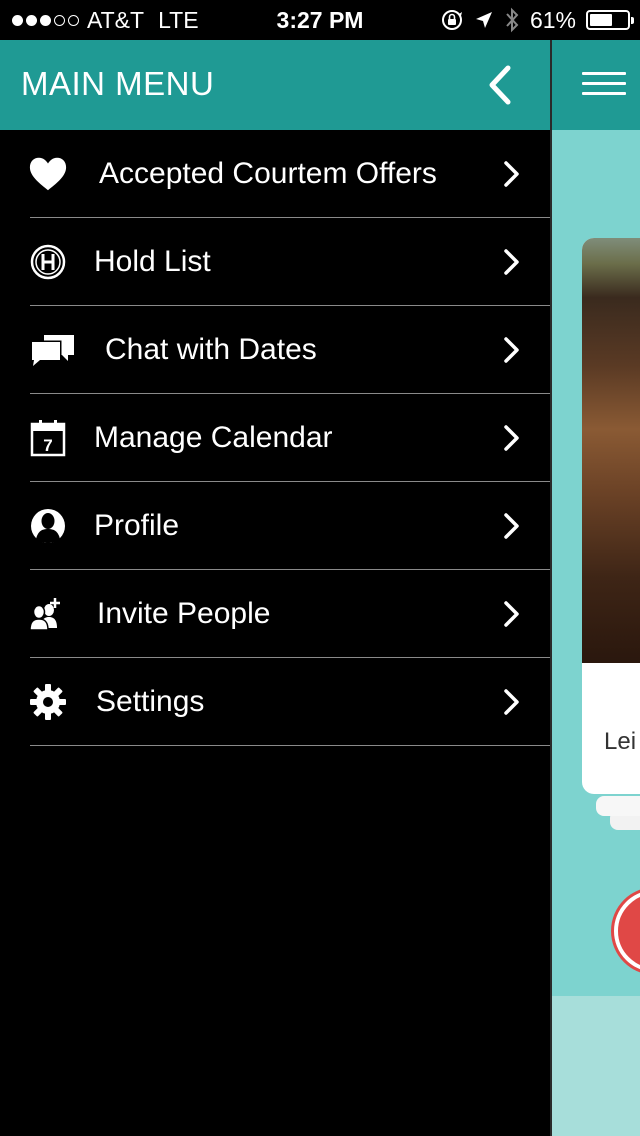 Image resolution: width=640 pixels, height=1136 pixels. I want to click on main-header, so click(596, 85).